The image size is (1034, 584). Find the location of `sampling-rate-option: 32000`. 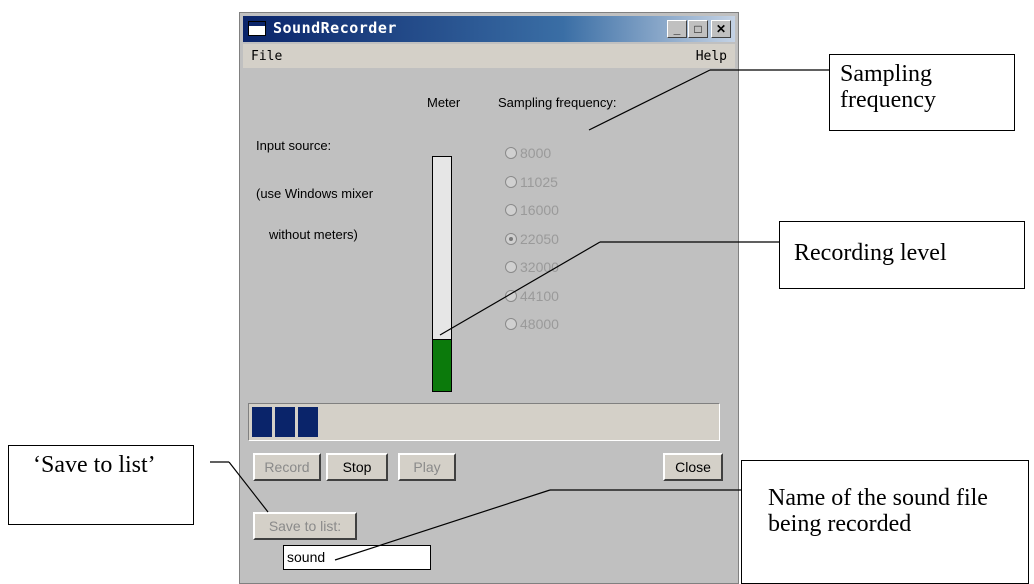

sampling-rate-option: 32000 is located at coordinates (532, 267).